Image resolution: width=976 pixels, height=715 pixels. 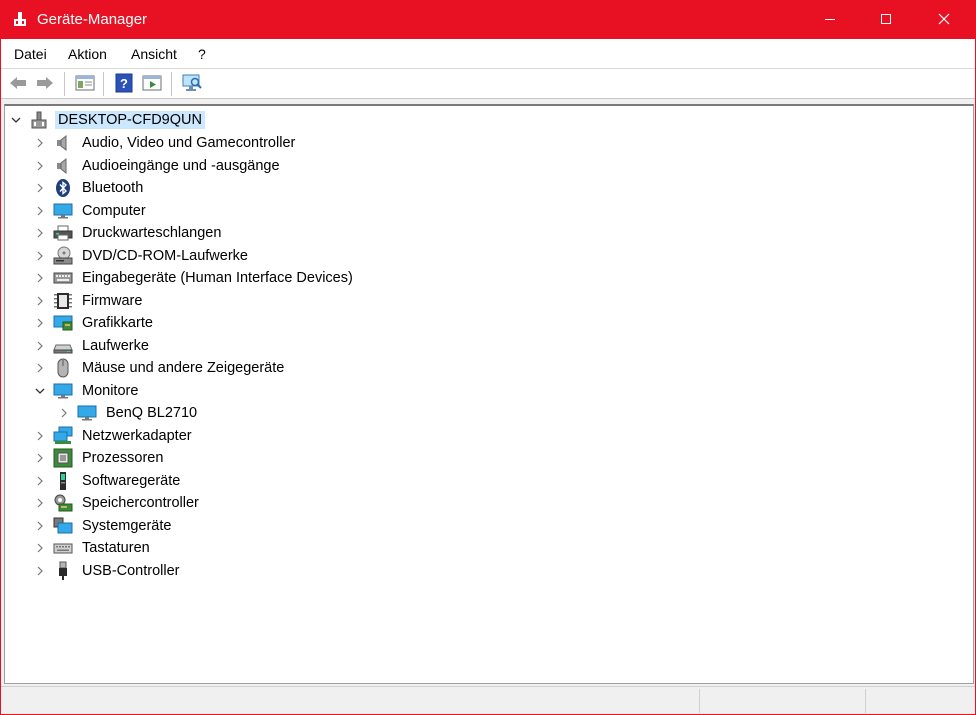 What do you see at coordinates (63, 346) in the screenshot?
I see `disk-drive-icon` at bounding box center [63, 346].